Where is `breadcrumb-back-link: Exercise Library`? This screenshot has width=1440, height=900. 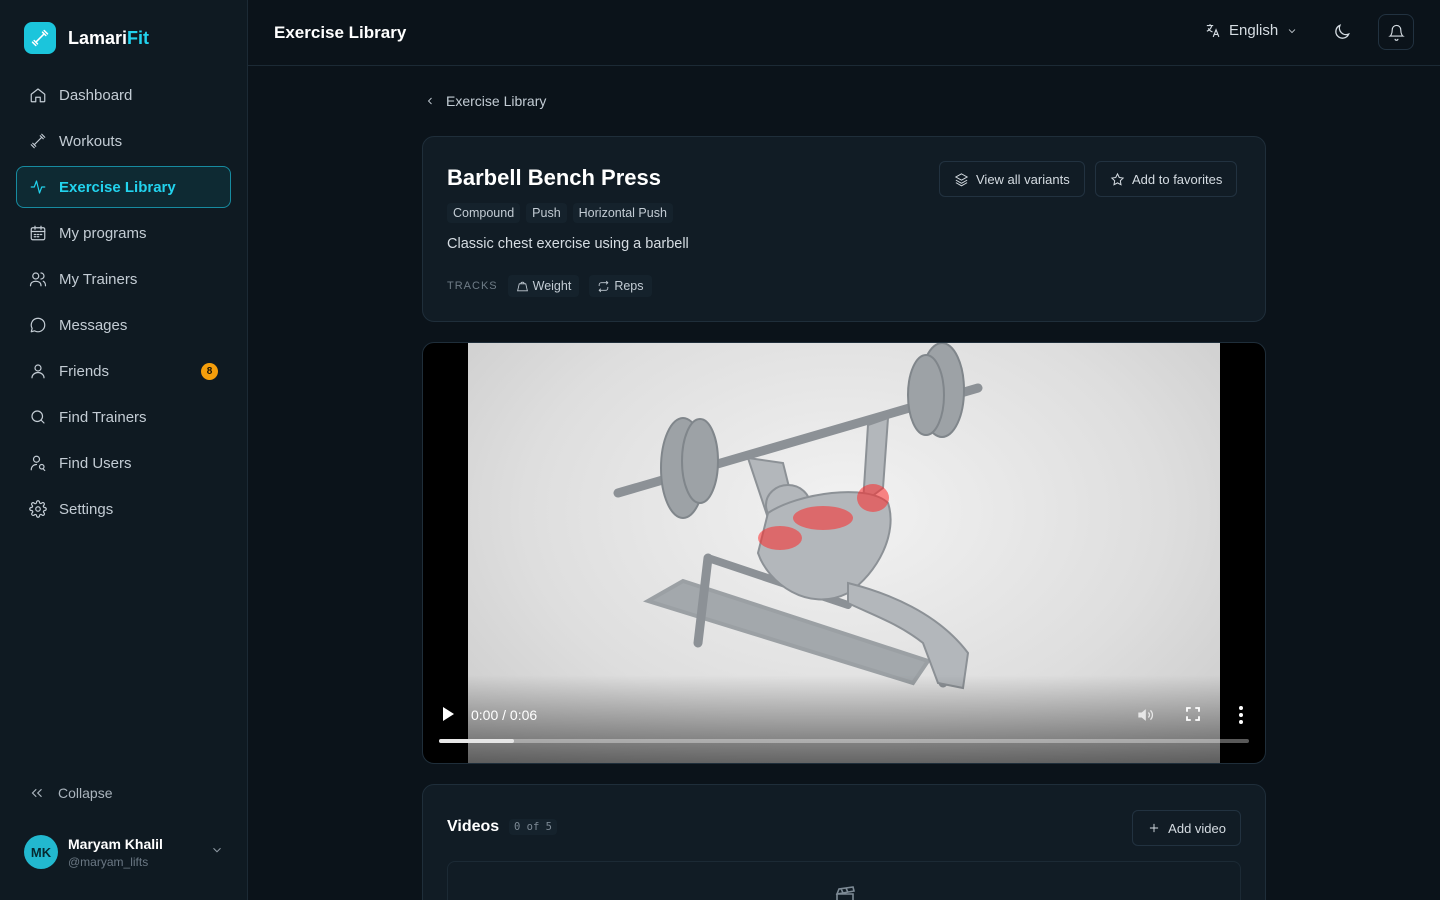
breadcrumb-back-link: Exercise Library is located at coordinates (485, 101).